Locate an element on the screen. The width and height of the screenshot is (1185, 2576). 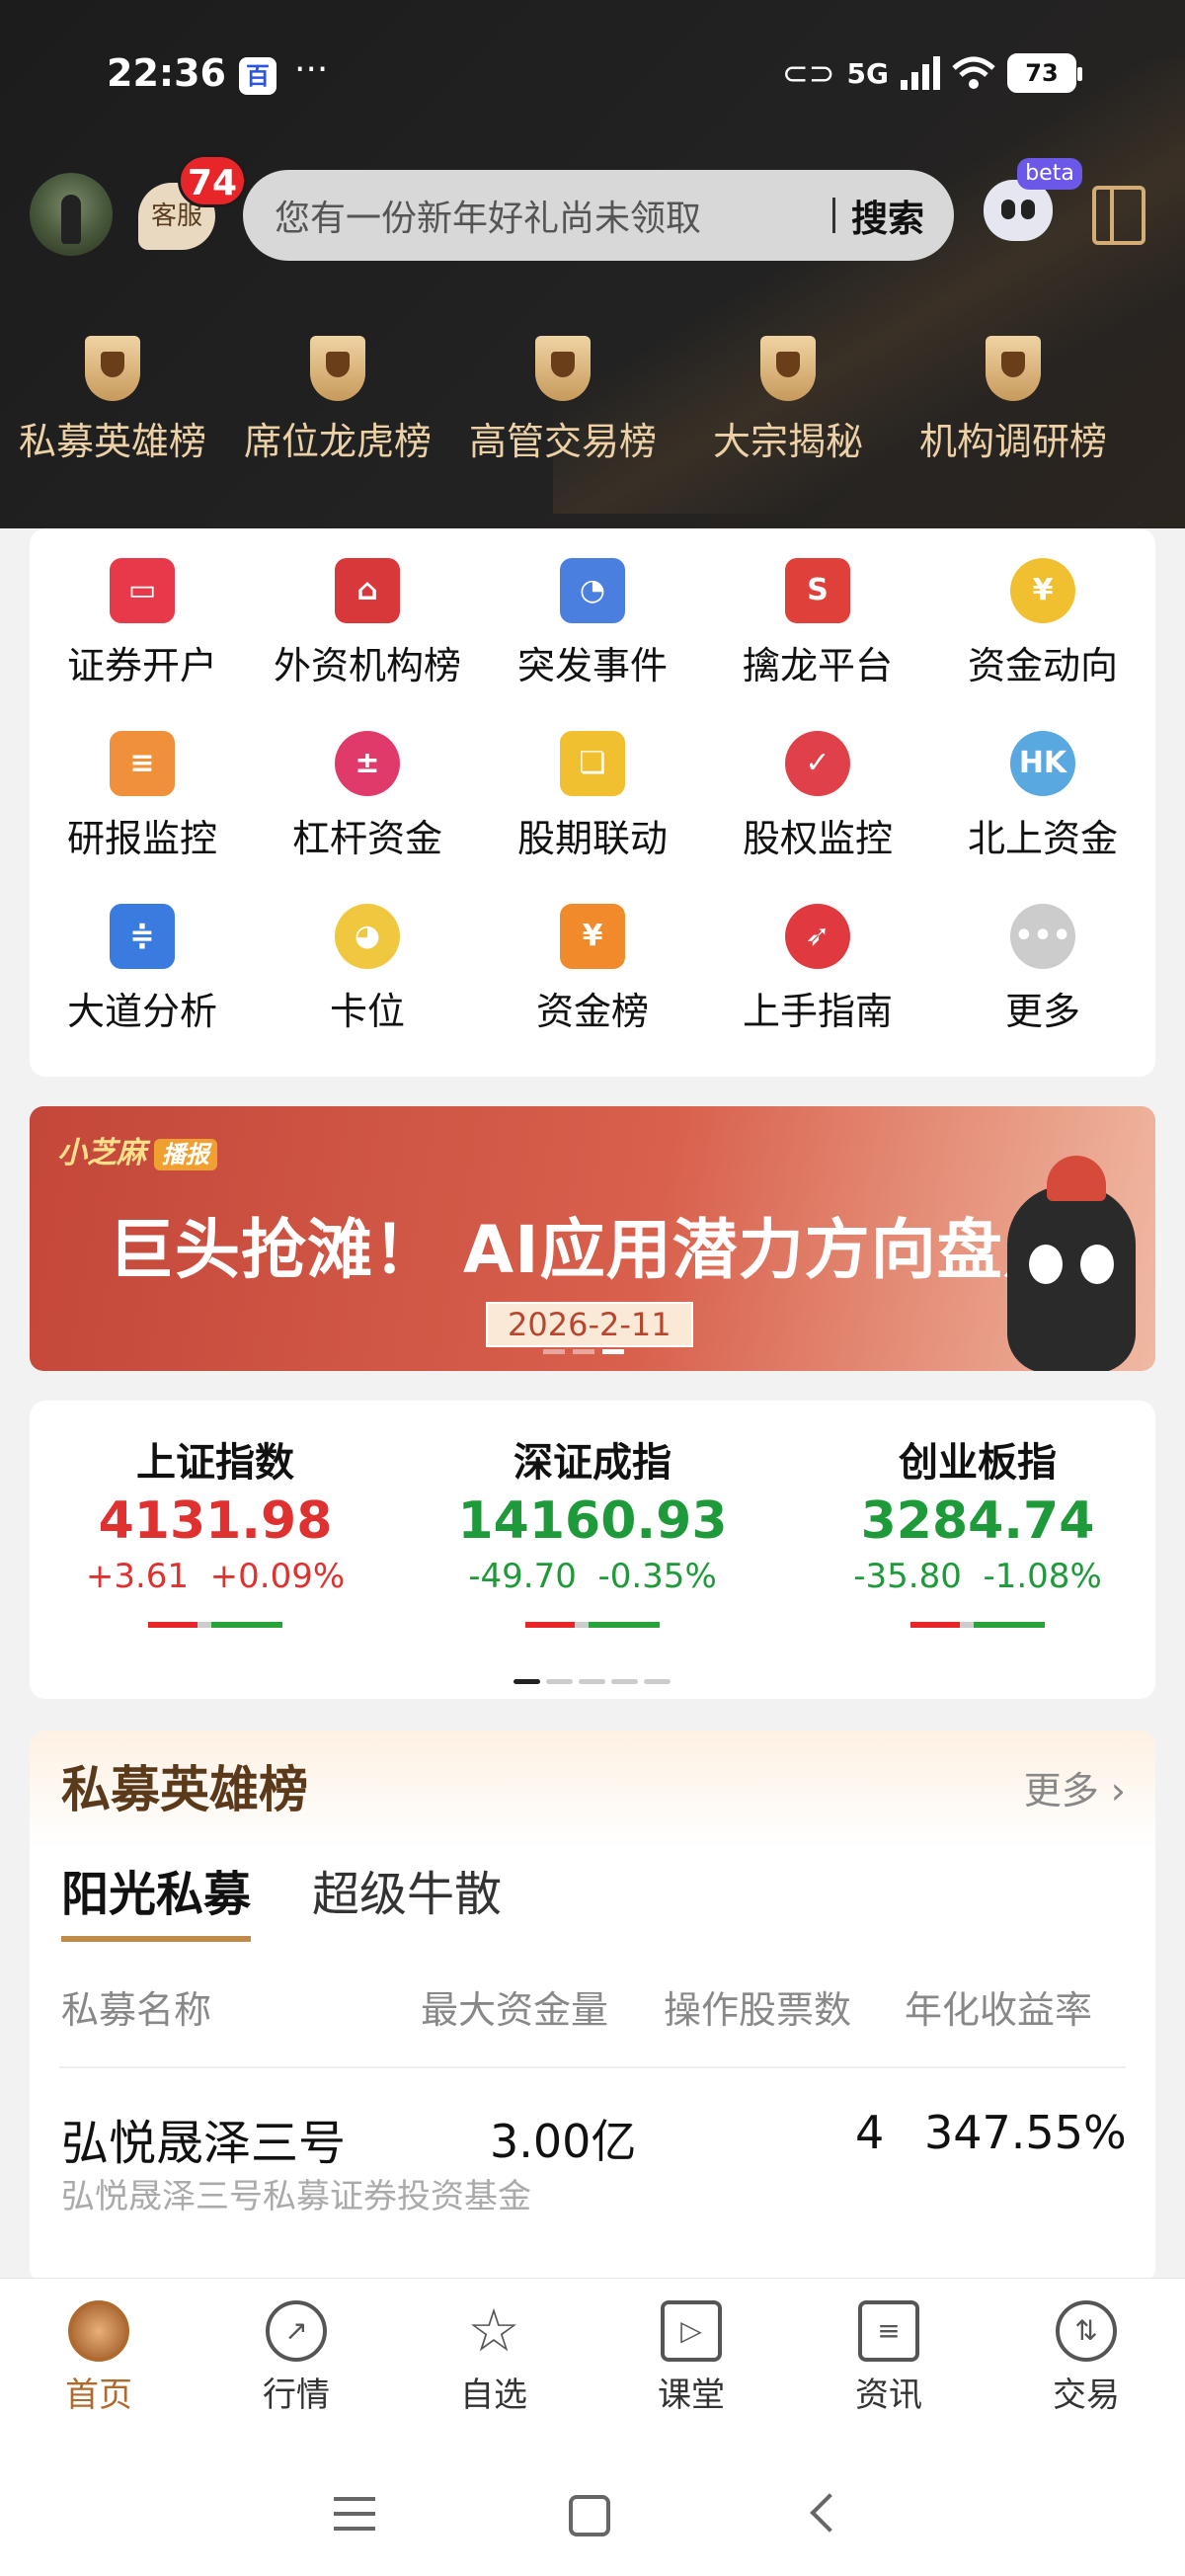
nav-watchlist: ☆ 自选 is located at coordinates (493, 2364).